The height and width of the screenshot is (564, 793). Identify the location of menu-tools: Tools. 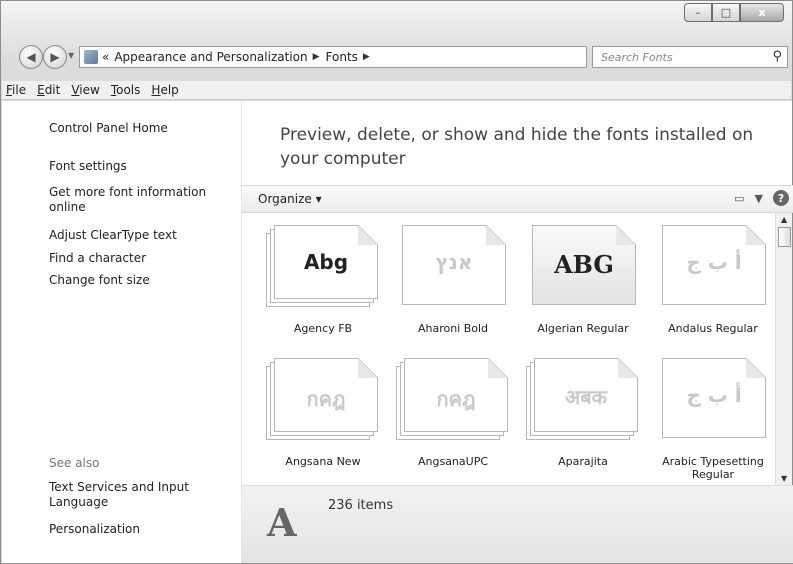
(126, 90).